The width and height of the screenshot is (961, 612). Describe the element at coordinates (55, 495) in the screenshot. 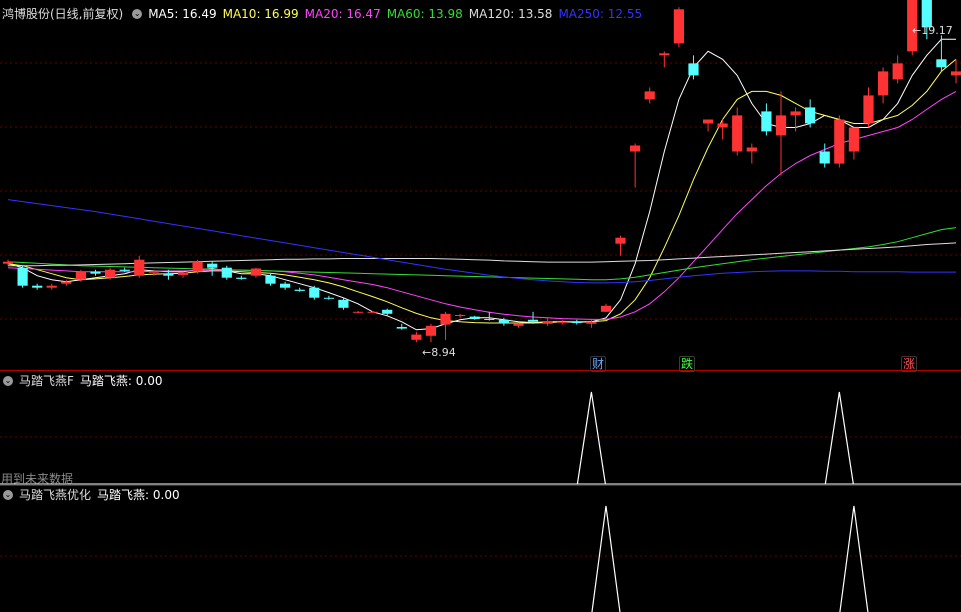

I see `sub2-title: 马踏飞燕优化` at that location.